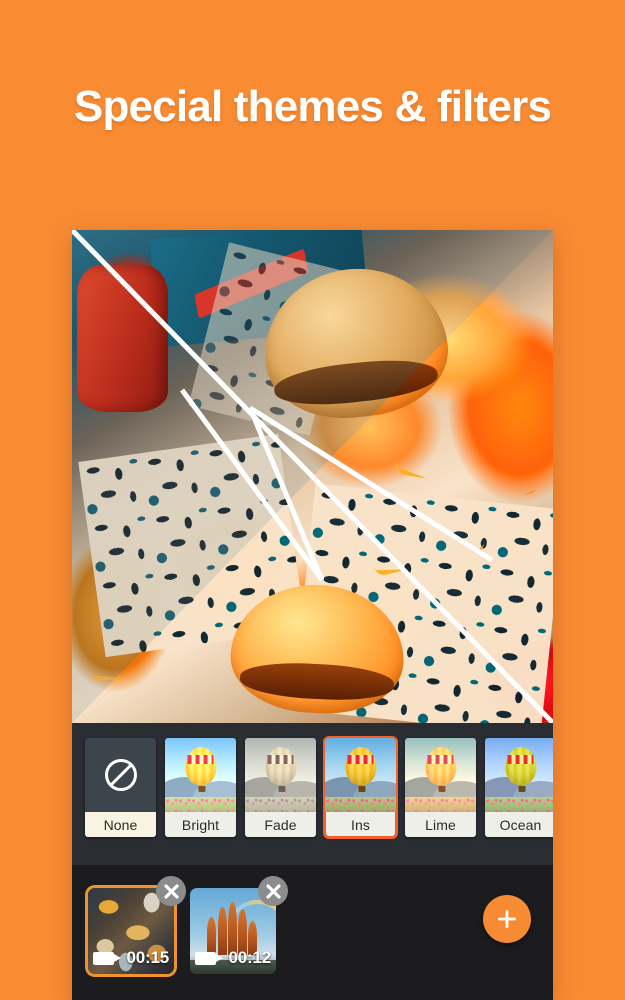  Describe the element at coordinates (312, 932) in the screenshot. I see `clip-timeline: 00:15 00:12` at that location.